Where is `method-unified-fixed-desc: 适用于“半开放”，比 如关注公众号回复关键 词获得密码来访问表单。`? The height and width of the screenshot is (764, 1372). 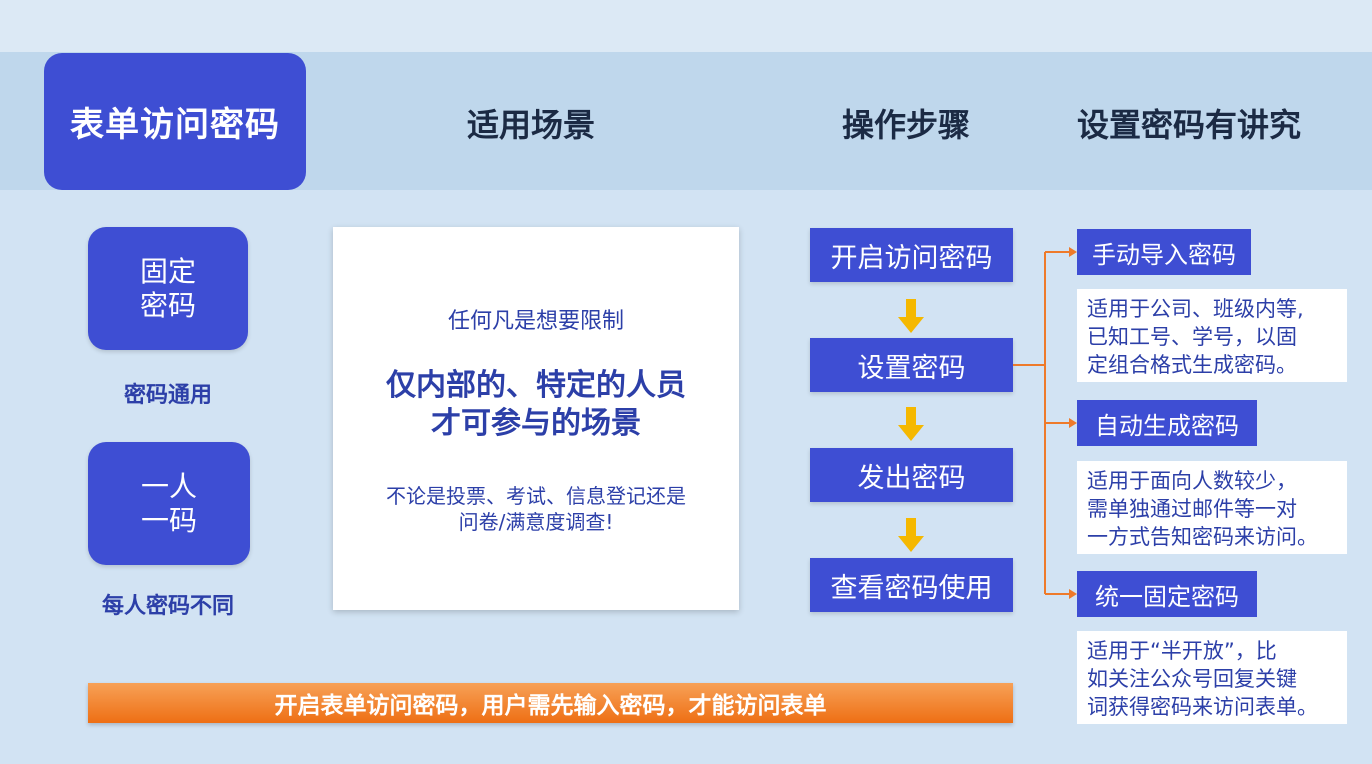
method-unified-fixed-desc: 适用于“半开放”，比 如关注公众号回复关键 词获得密码来访问表单。 is located at coordinates (1212, 677).